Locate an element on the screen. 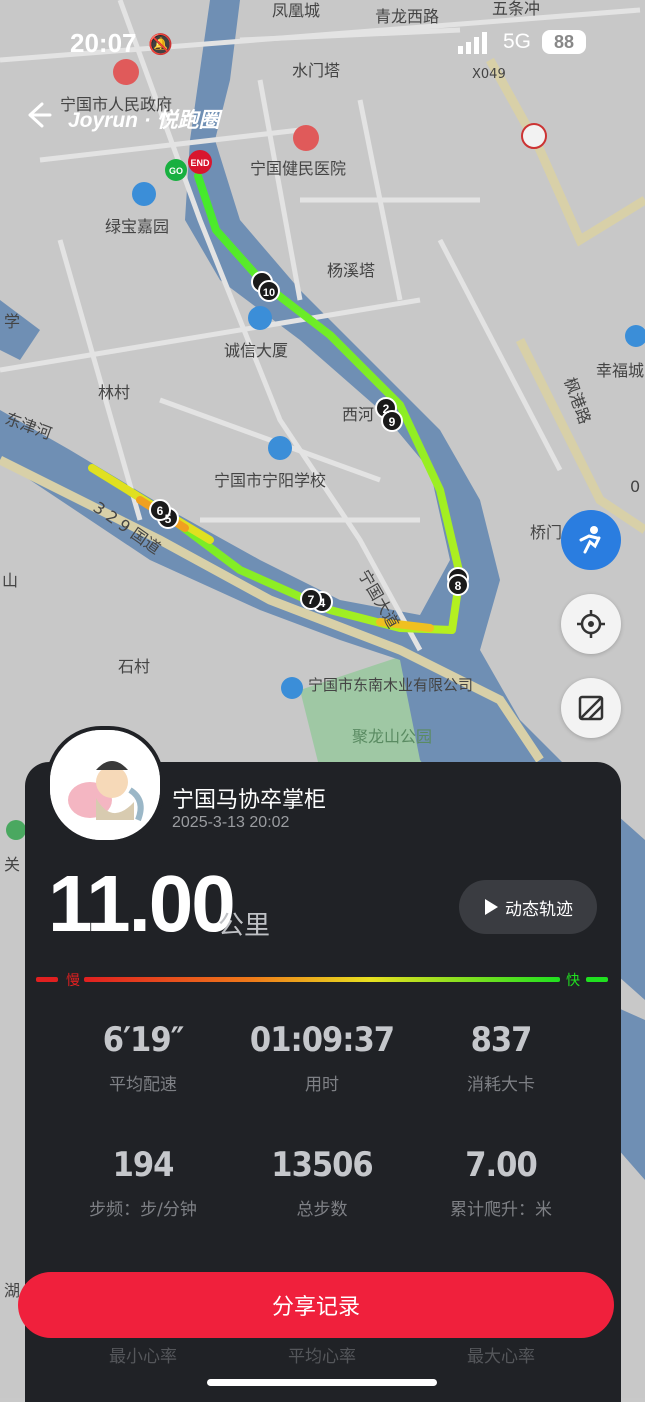 Image resolution: width=645 pixels, height=1402 pixels. map-layer-icon is located at coordinates (591, 708).